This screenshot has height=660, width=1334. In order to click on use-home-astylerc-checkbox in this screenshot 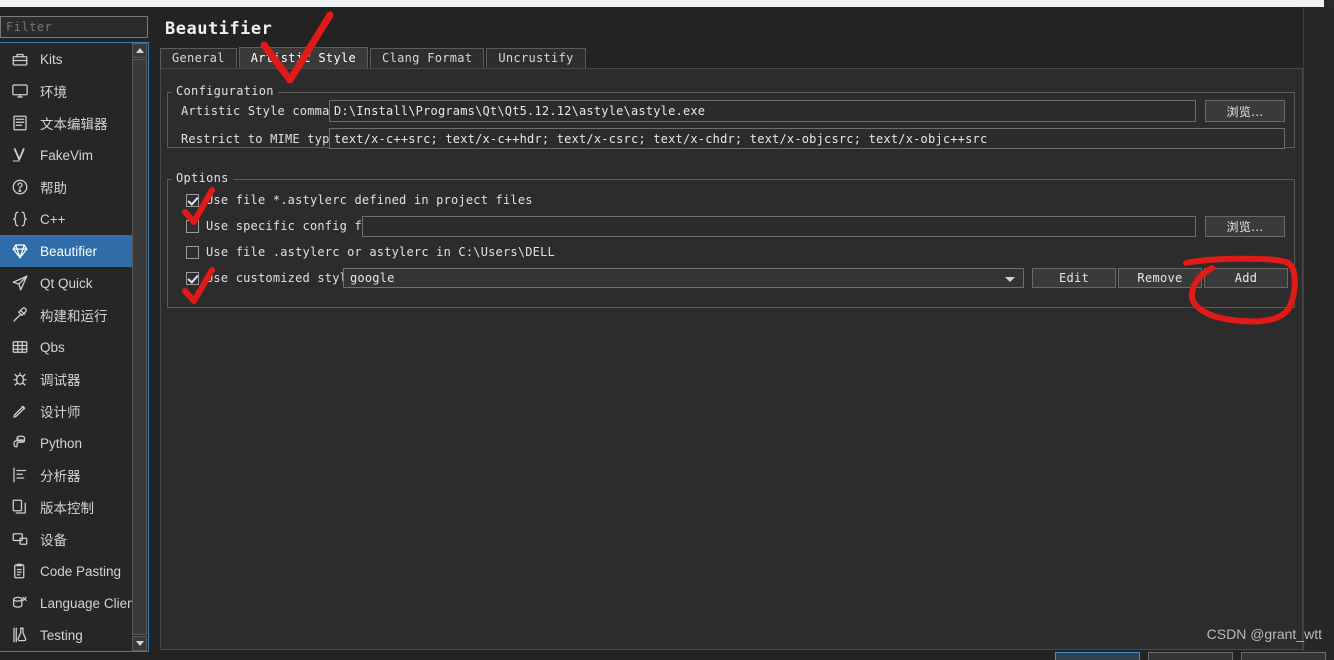, I will do `click(192, 252)`.